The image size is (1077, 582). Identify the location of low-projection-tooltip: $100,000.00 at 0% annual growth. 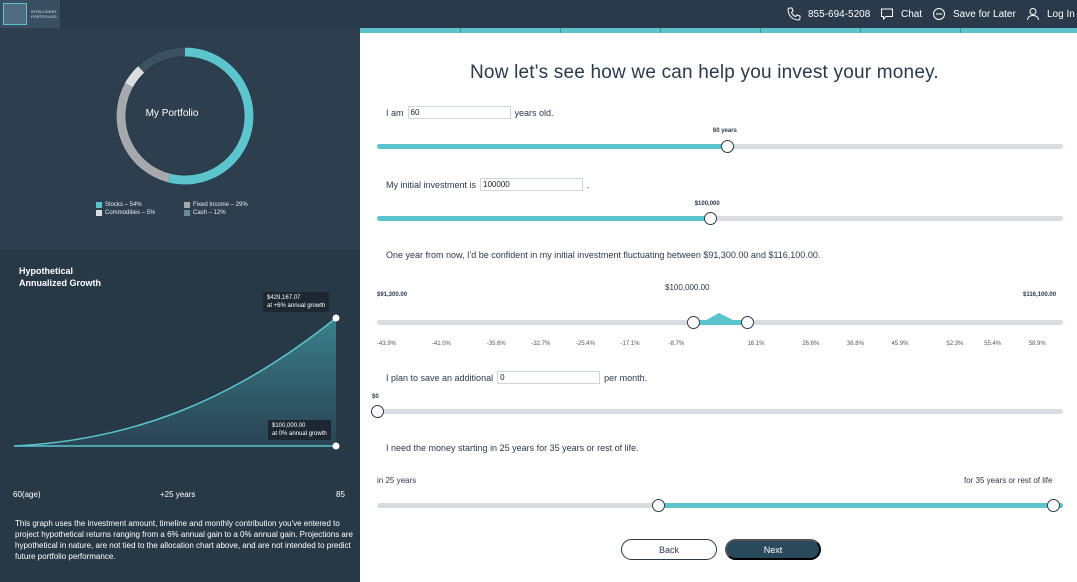
(299, 430).